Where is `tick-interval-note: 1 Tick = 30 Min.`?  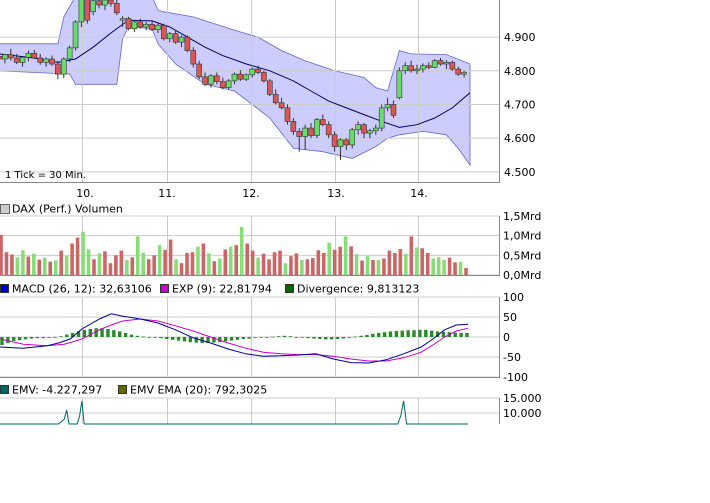
tick-interval-note: 1 Tick = 30 Min. is located at coordinates (45, 175).